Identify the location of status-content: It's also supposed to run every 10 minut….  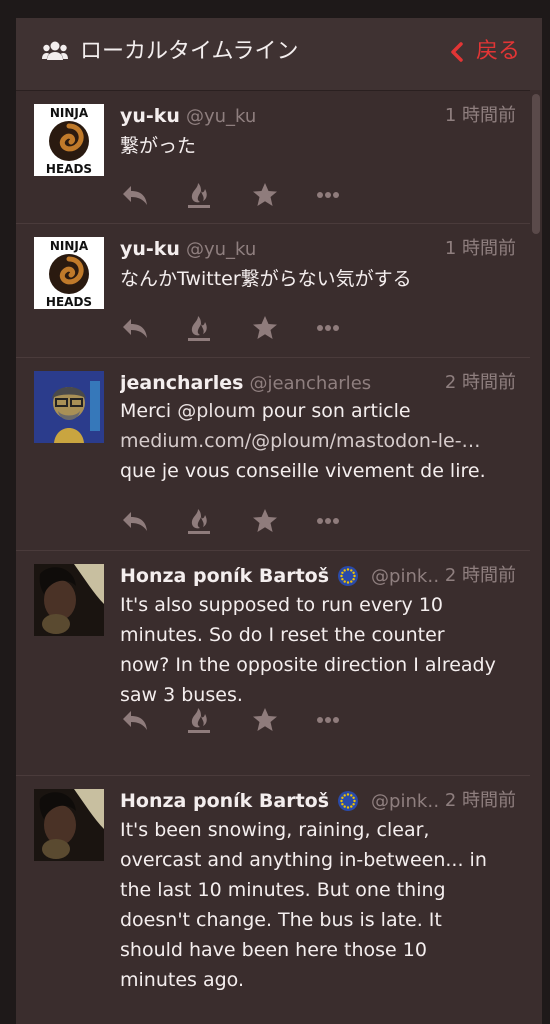
(308, 650).